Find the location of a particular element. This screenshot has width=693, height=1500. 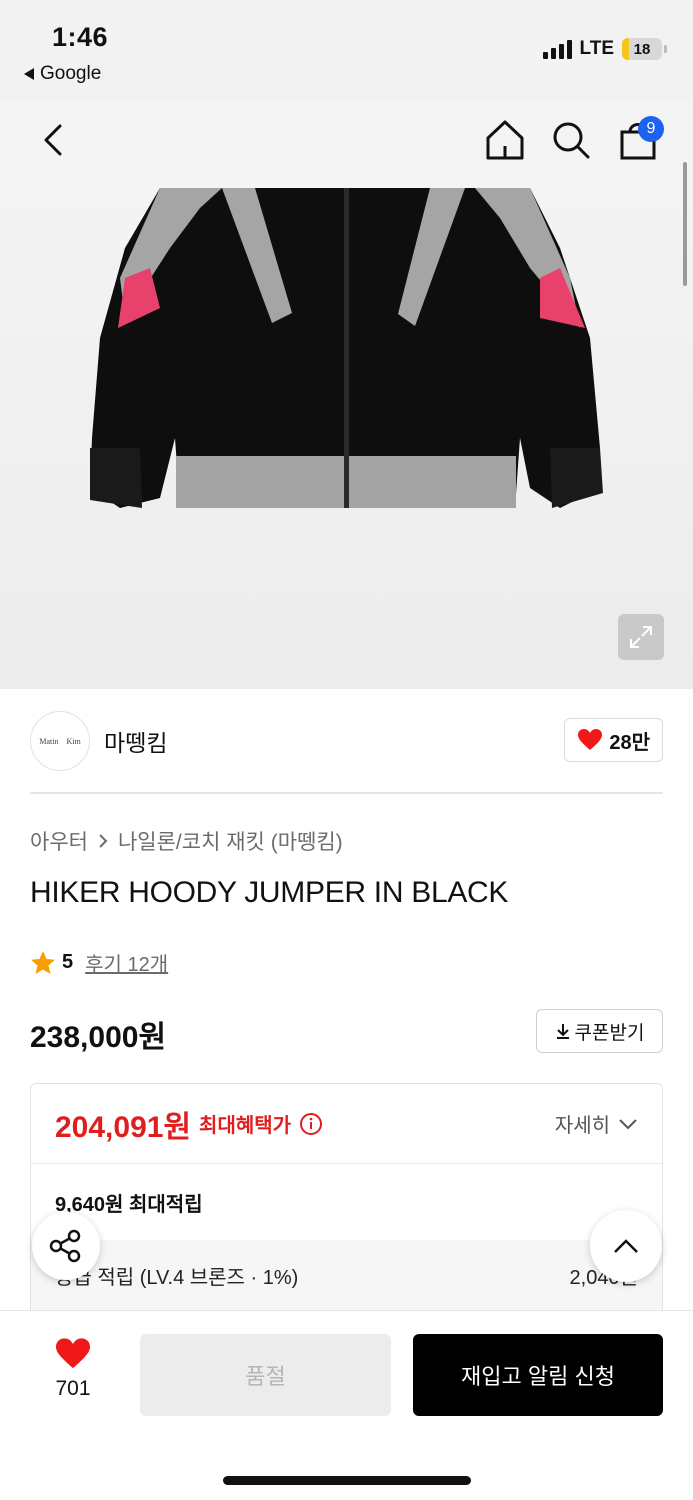

brand-like-button: 28만 is located at coordinates (613, 740).